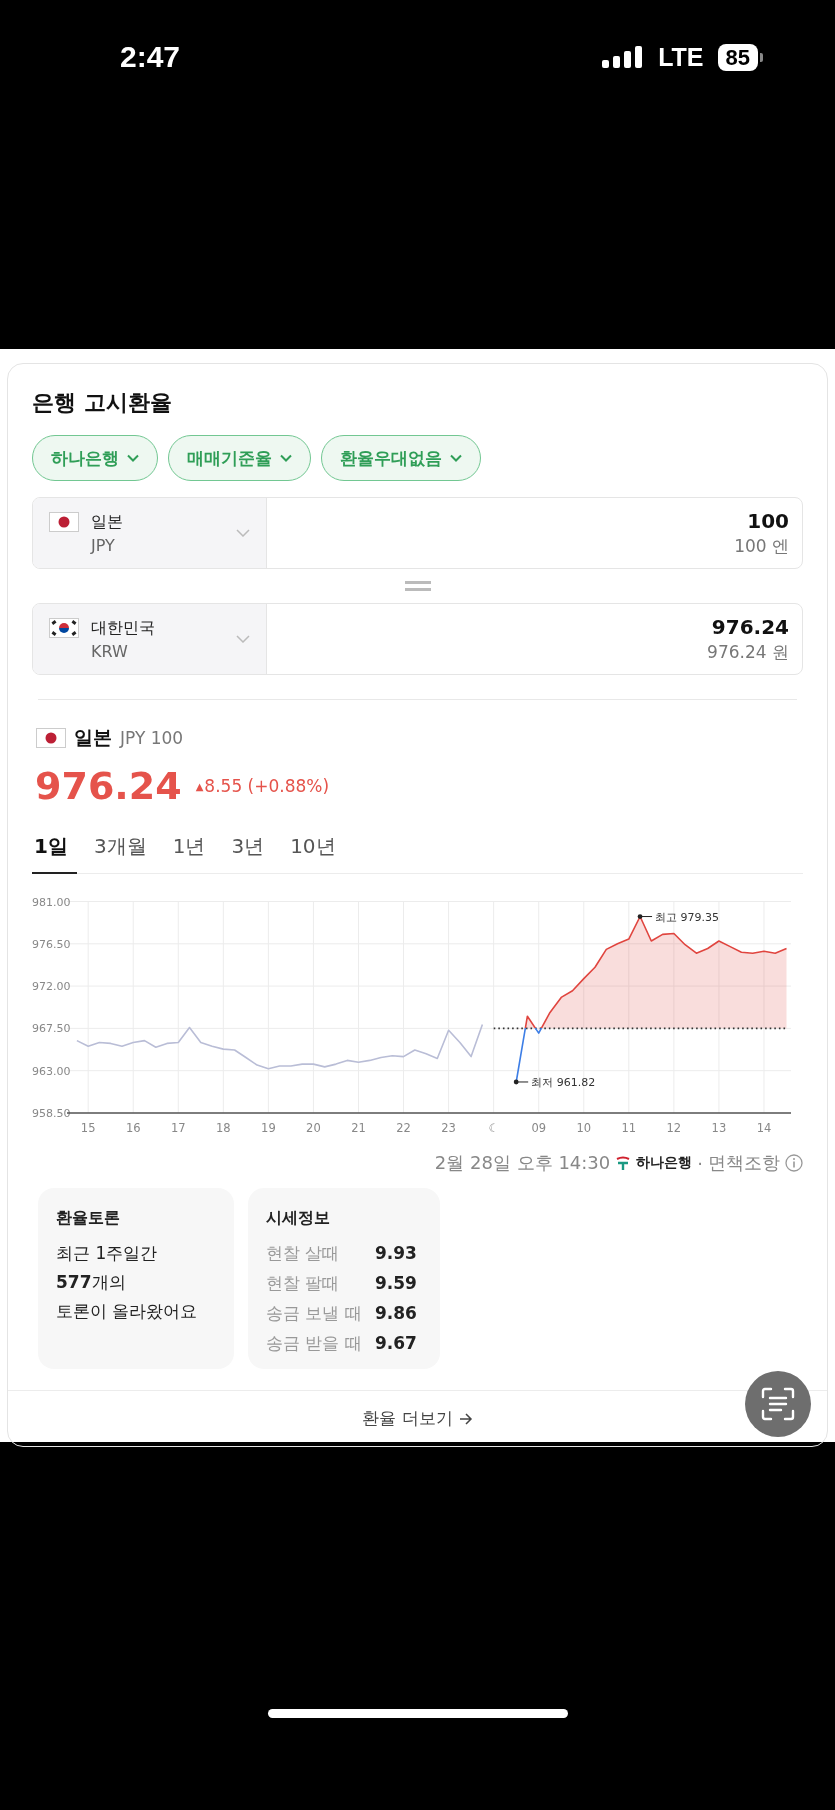  What do you see at coordinates (563, 1082) in the screenshot?
I see `annotation-label: 최저 961.82` at bounding box center [563, 1082].